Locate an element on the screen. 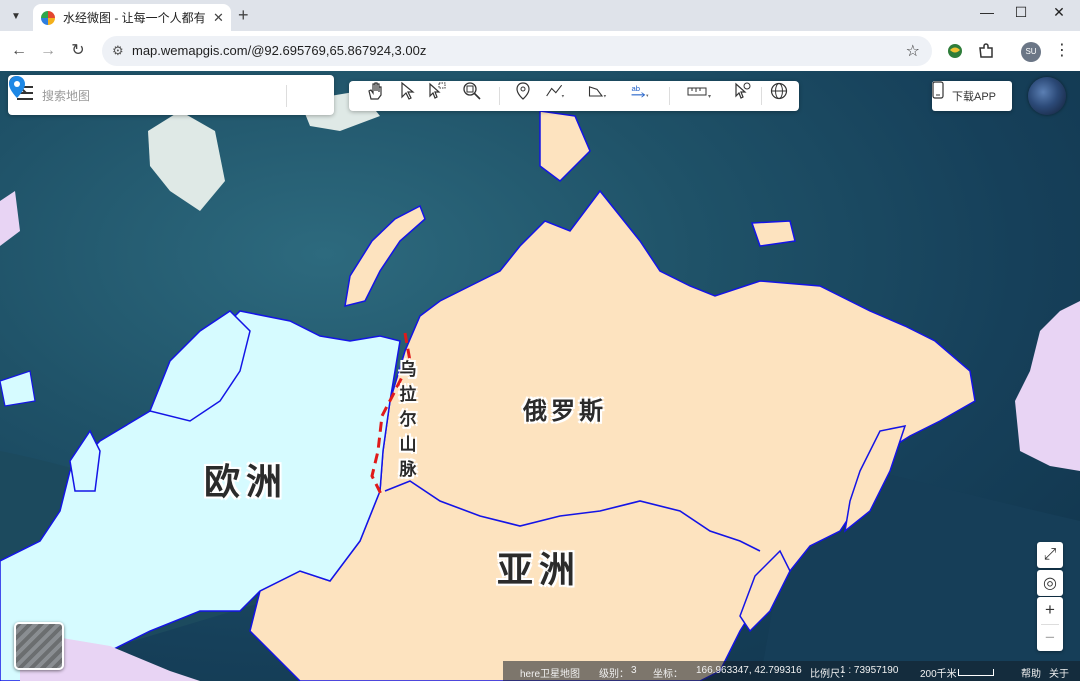  site-info-icon: ⚙ is located at coordinates (118, 51).